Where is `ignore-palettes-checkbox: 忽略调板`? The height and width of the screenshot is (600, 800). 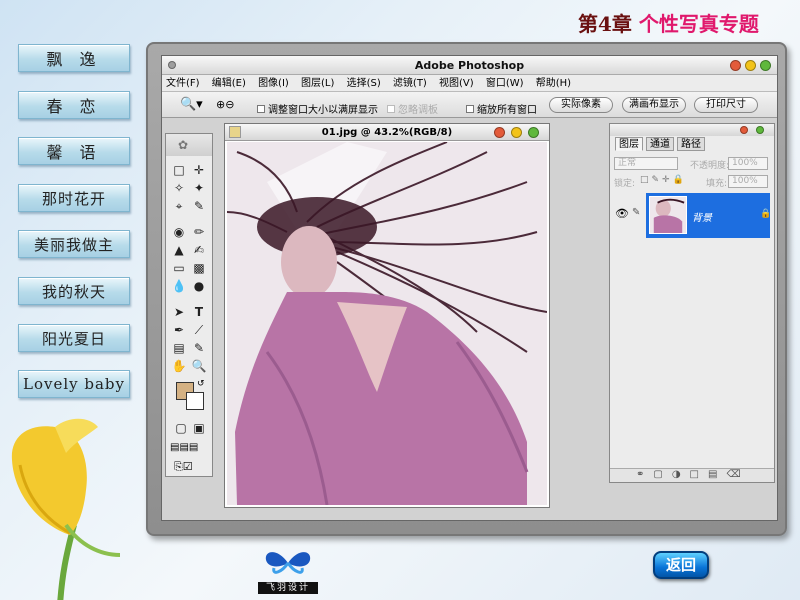
ignore-palettes-checkbox: 忽略调板 is located at coordinates (412, 108).